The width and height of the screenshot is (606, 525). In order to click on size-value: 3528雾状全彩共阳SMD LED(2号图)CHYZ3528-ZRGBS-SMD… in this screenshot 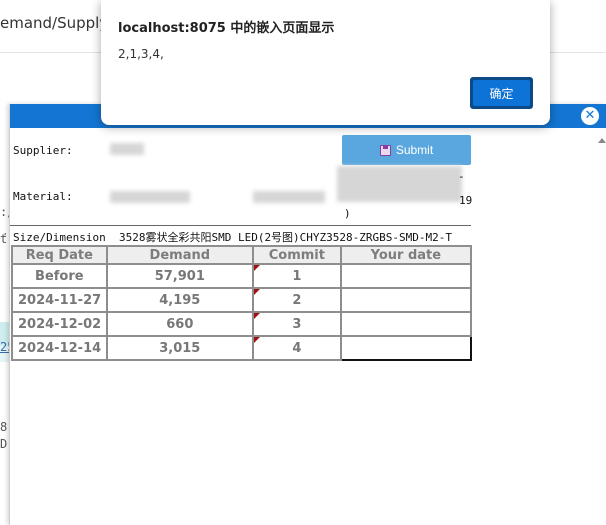, I will do `click(285, 237)`.